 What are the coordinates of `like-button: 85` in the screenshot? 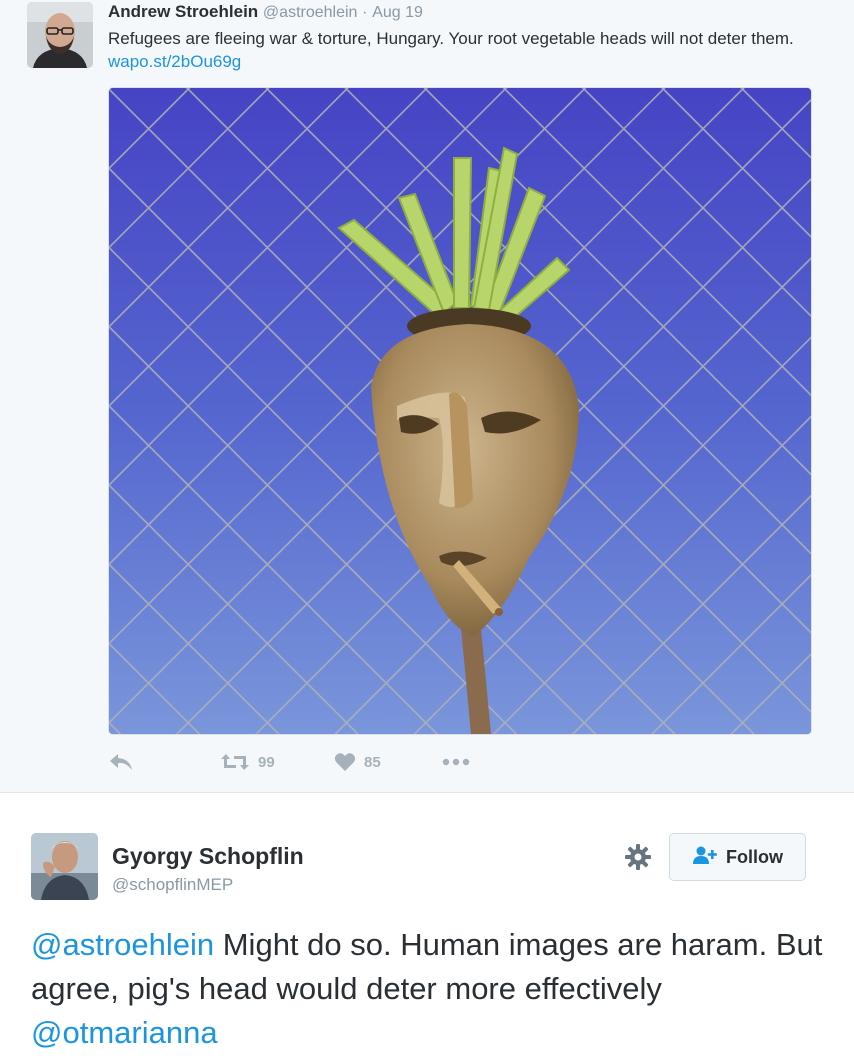 It's located at (357, 762).